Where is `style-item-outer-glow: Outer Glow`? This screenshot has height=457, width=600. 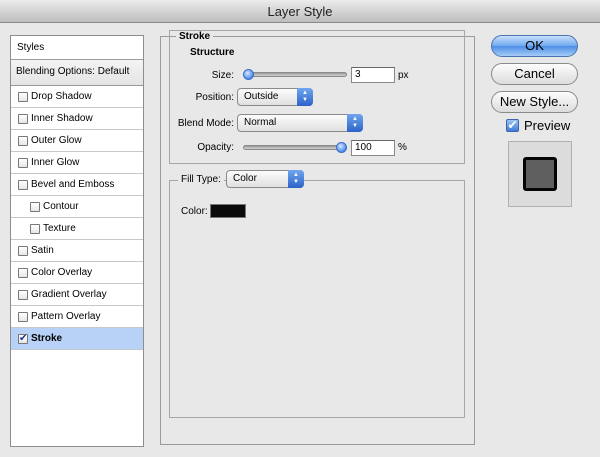 style-item-outer-glow: Outer Glow is located at coordinates (77, 141).